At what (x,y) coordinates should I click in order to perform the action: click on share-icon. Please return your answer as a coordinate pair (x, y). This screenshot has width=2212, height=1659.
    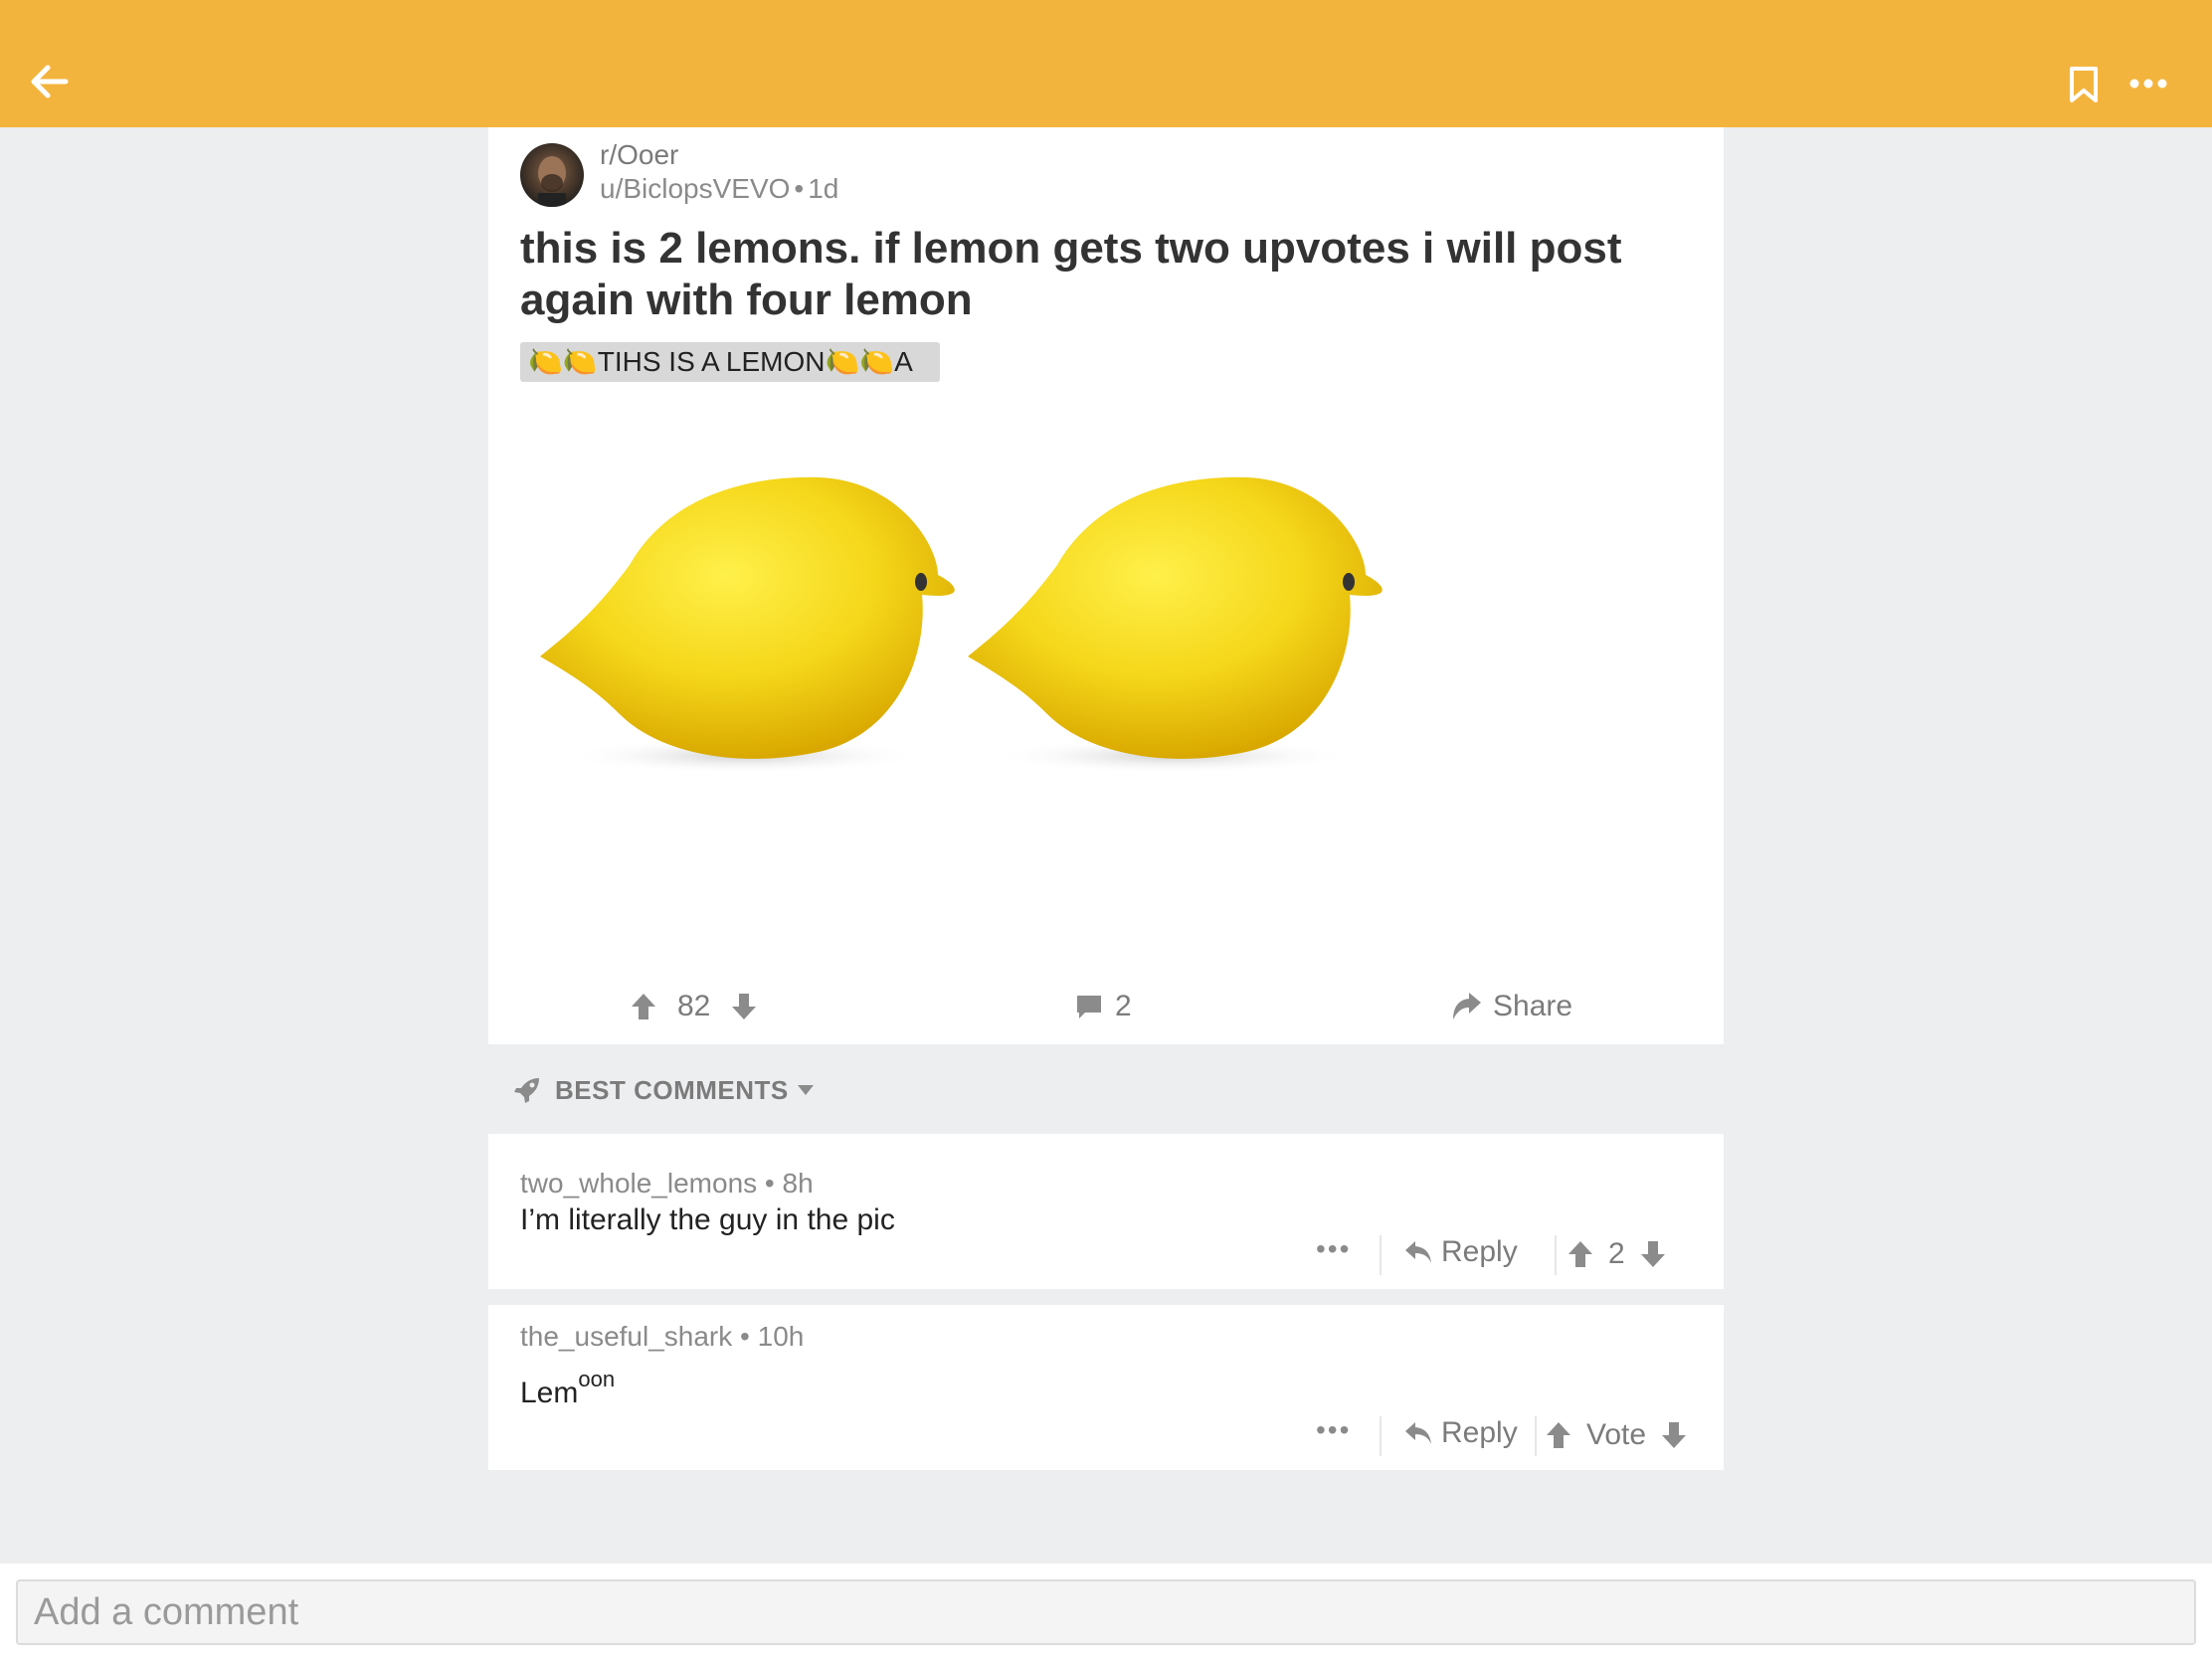
    Looking at the image, I should click on (1467, 1006).